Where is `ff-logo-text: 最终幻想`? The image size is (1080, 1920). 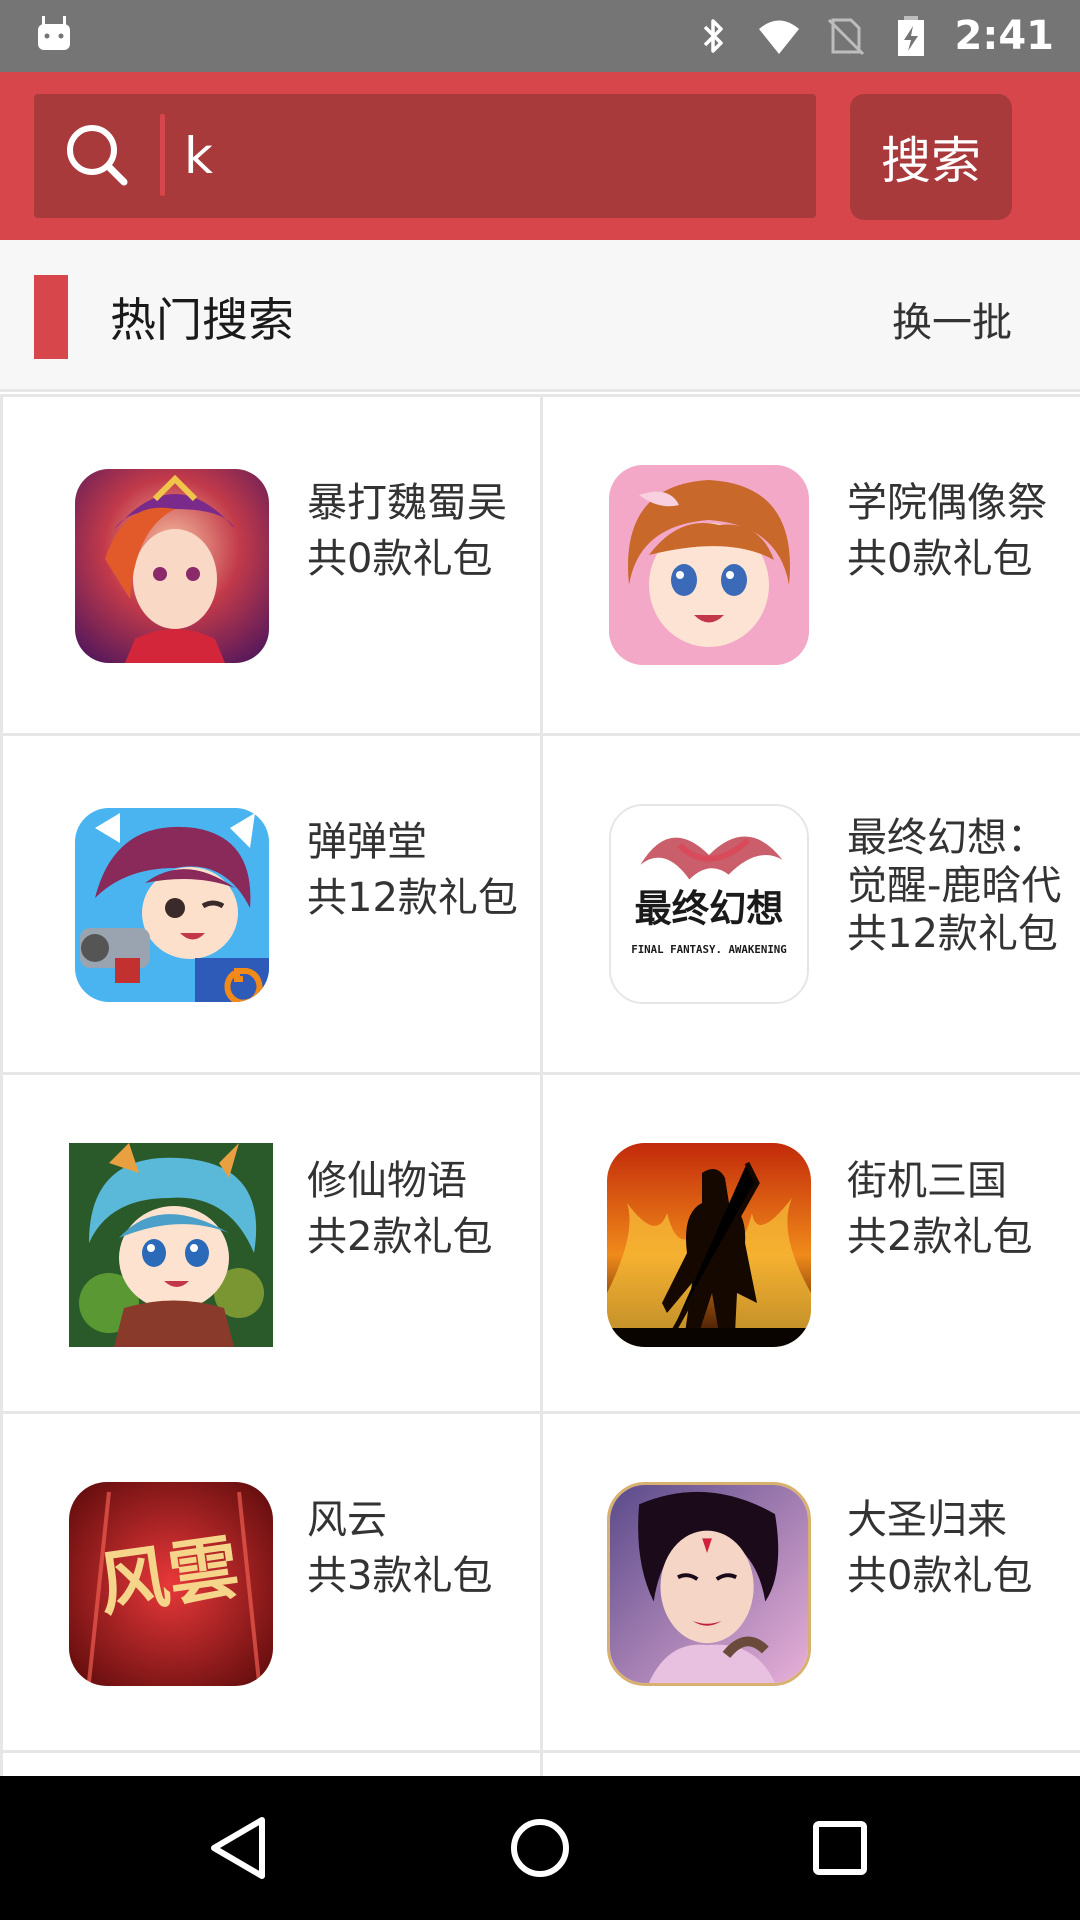
ff-logo-text: 最终幻想 is located at coordinates (709, 909).